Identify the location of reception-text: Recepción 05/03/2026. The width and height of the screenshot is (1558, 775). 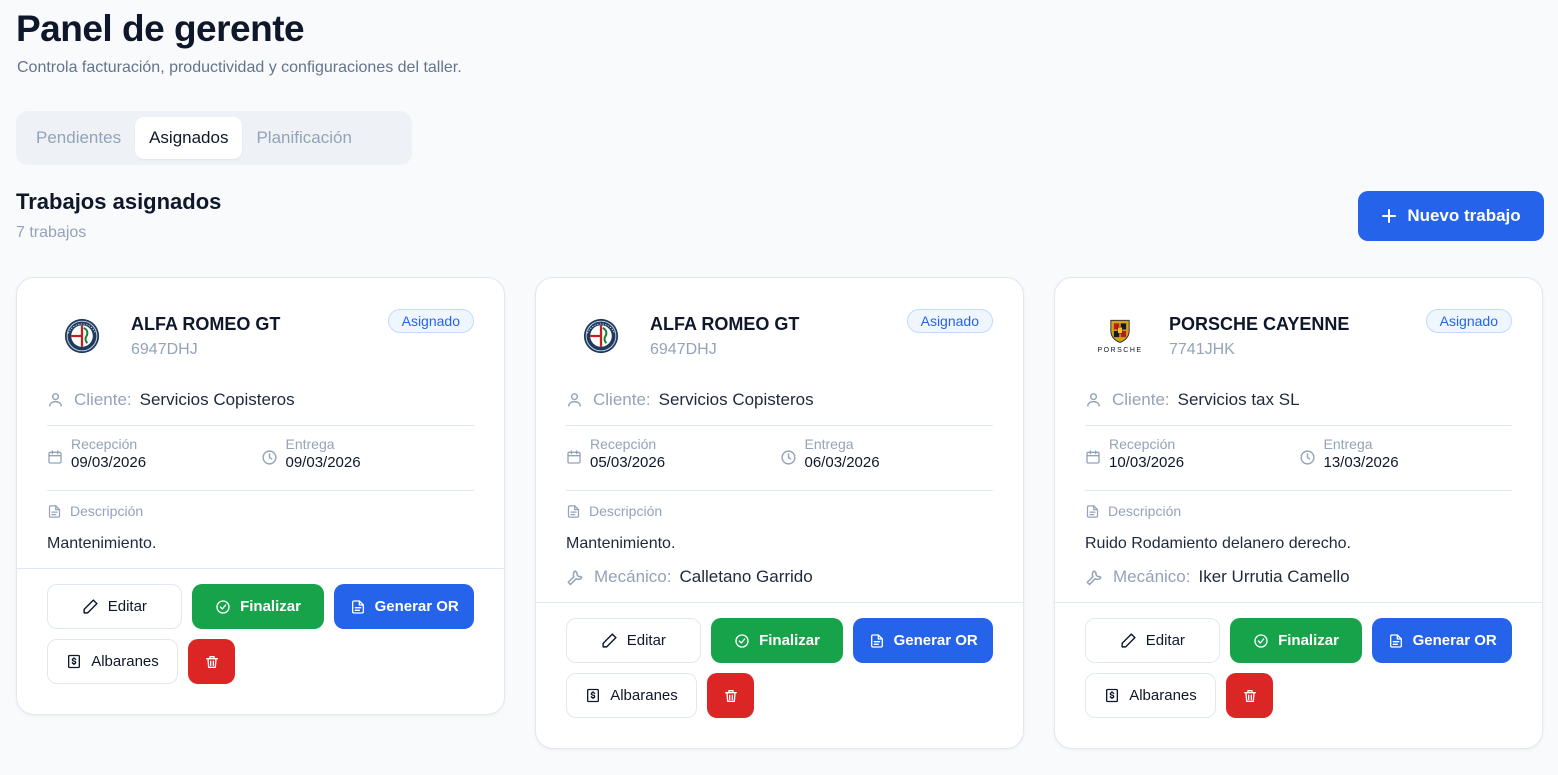
(627, 453).